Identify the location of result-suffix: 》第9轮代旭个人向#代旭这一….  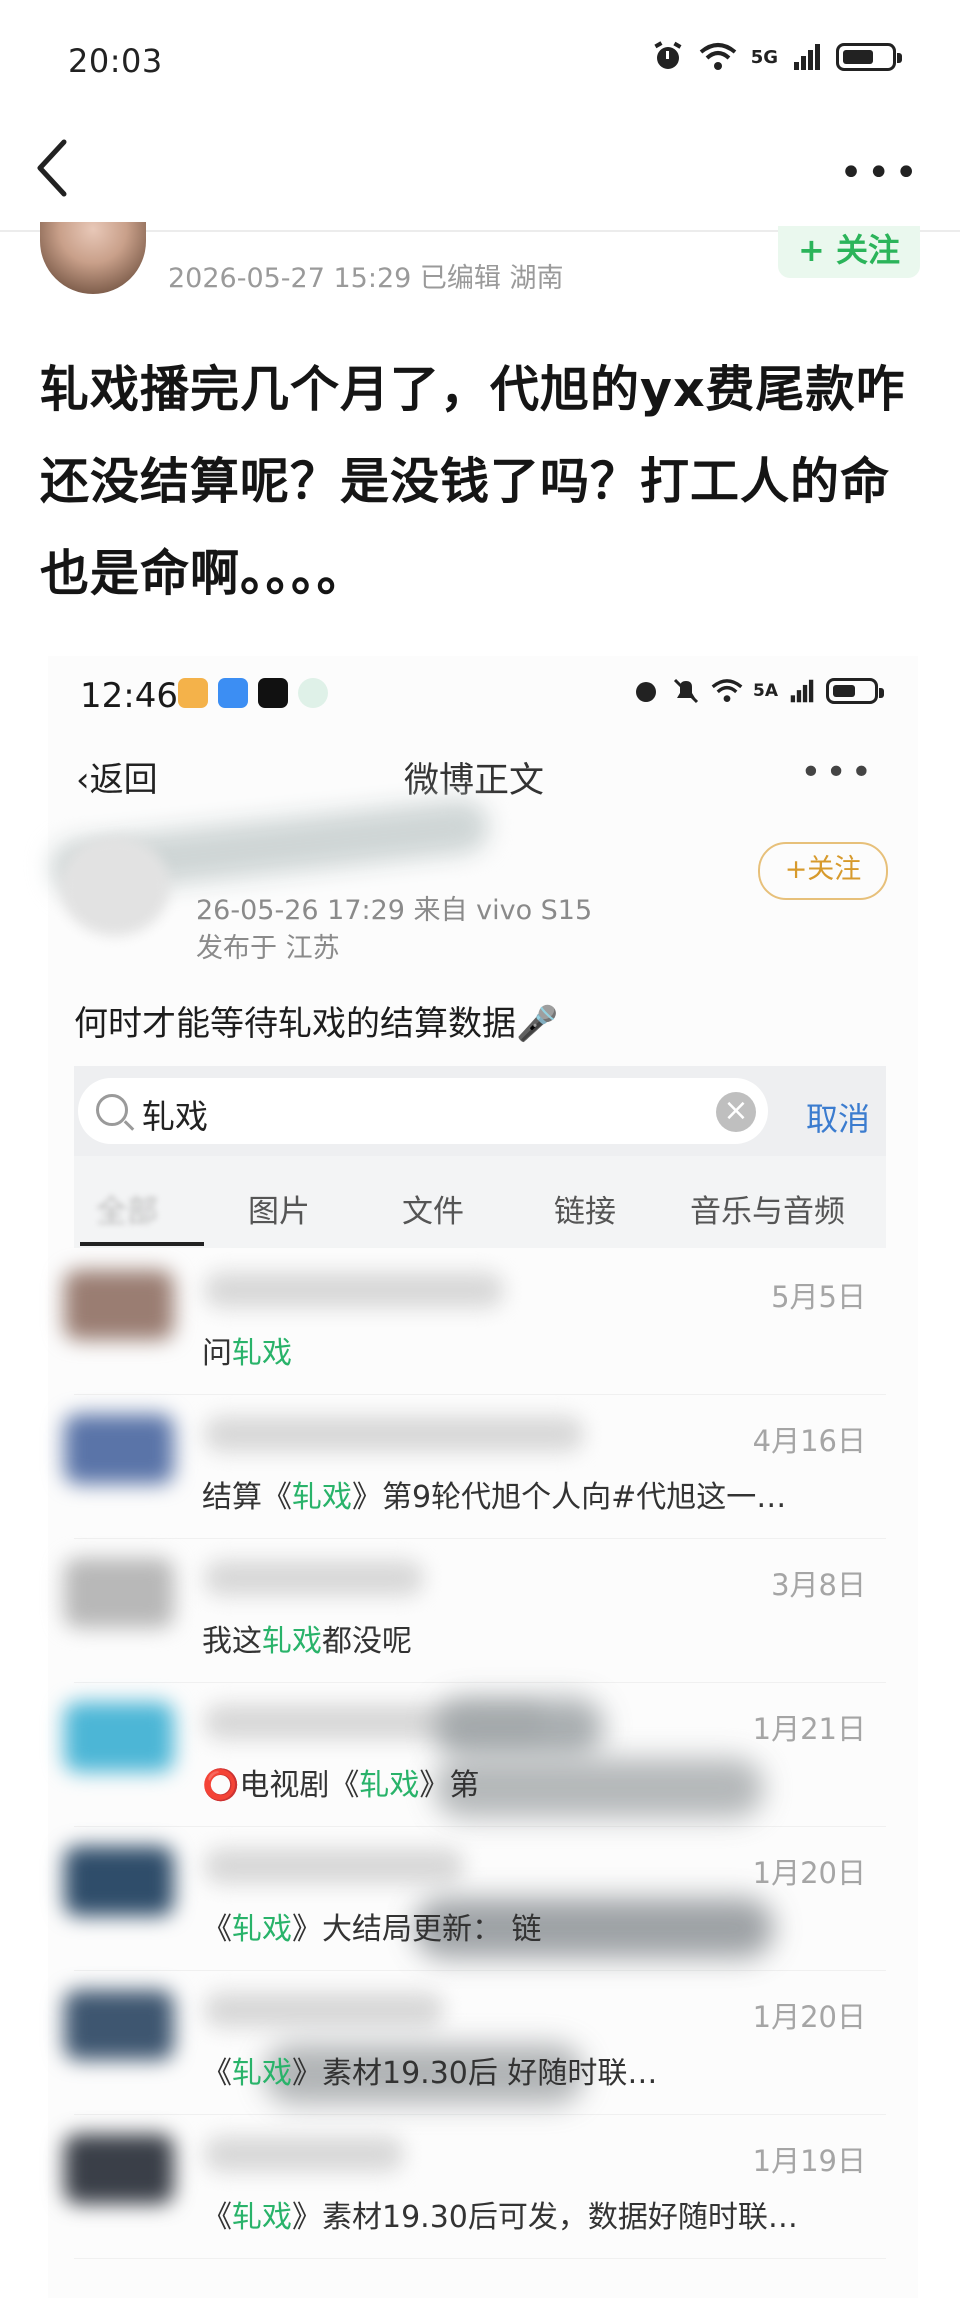
(569, 1497).